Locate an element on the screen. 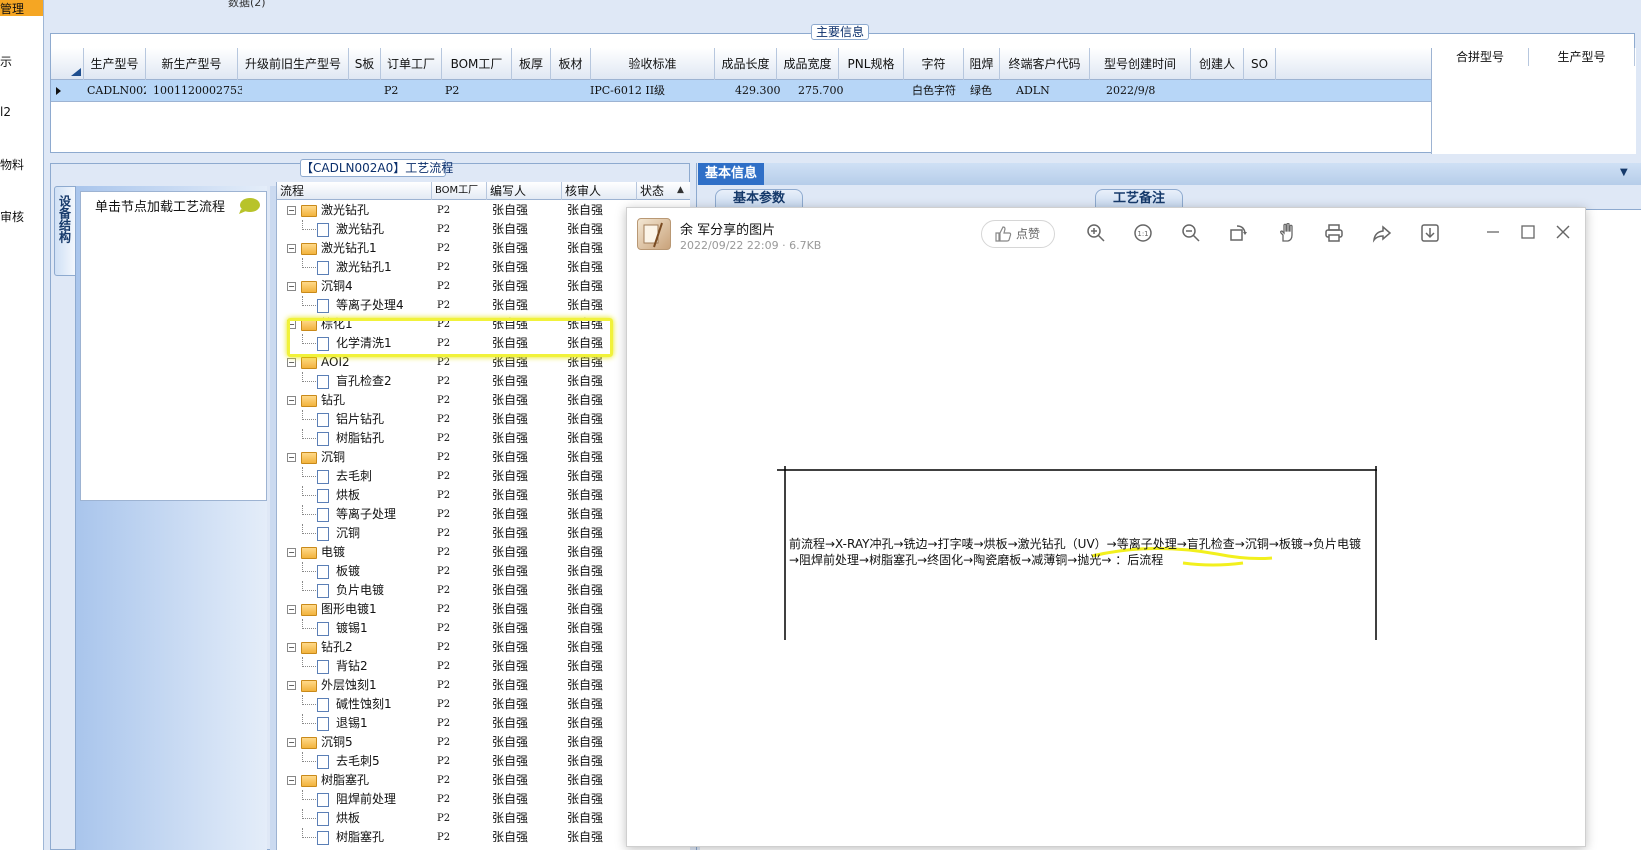  tree-node-label: 负片电镀 is located at coordinates (360, 590).